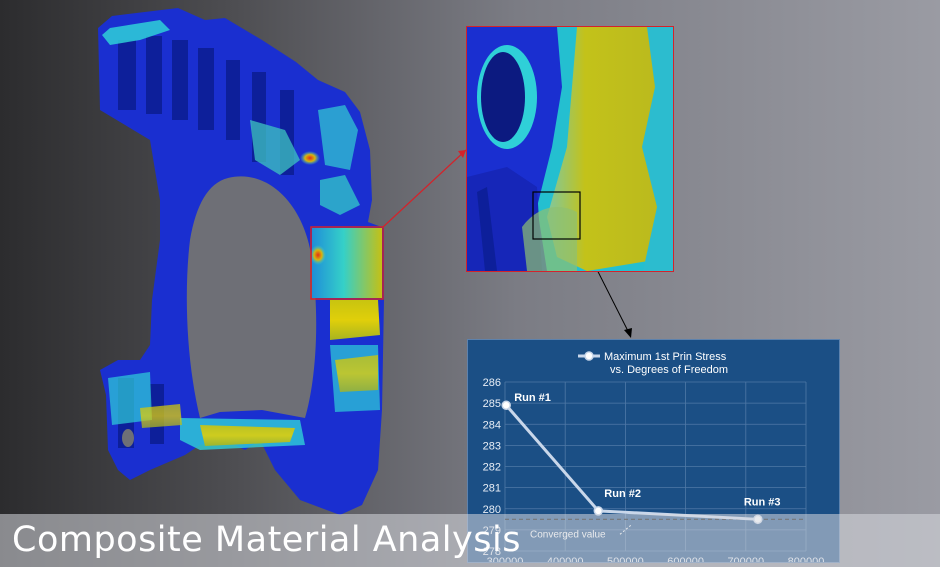 This screenshot has width=940, height=567. What do you see at coordinates (628, 333) in the screenshot?
I see `detail-arrowhead` at bounding box center [628, 333].